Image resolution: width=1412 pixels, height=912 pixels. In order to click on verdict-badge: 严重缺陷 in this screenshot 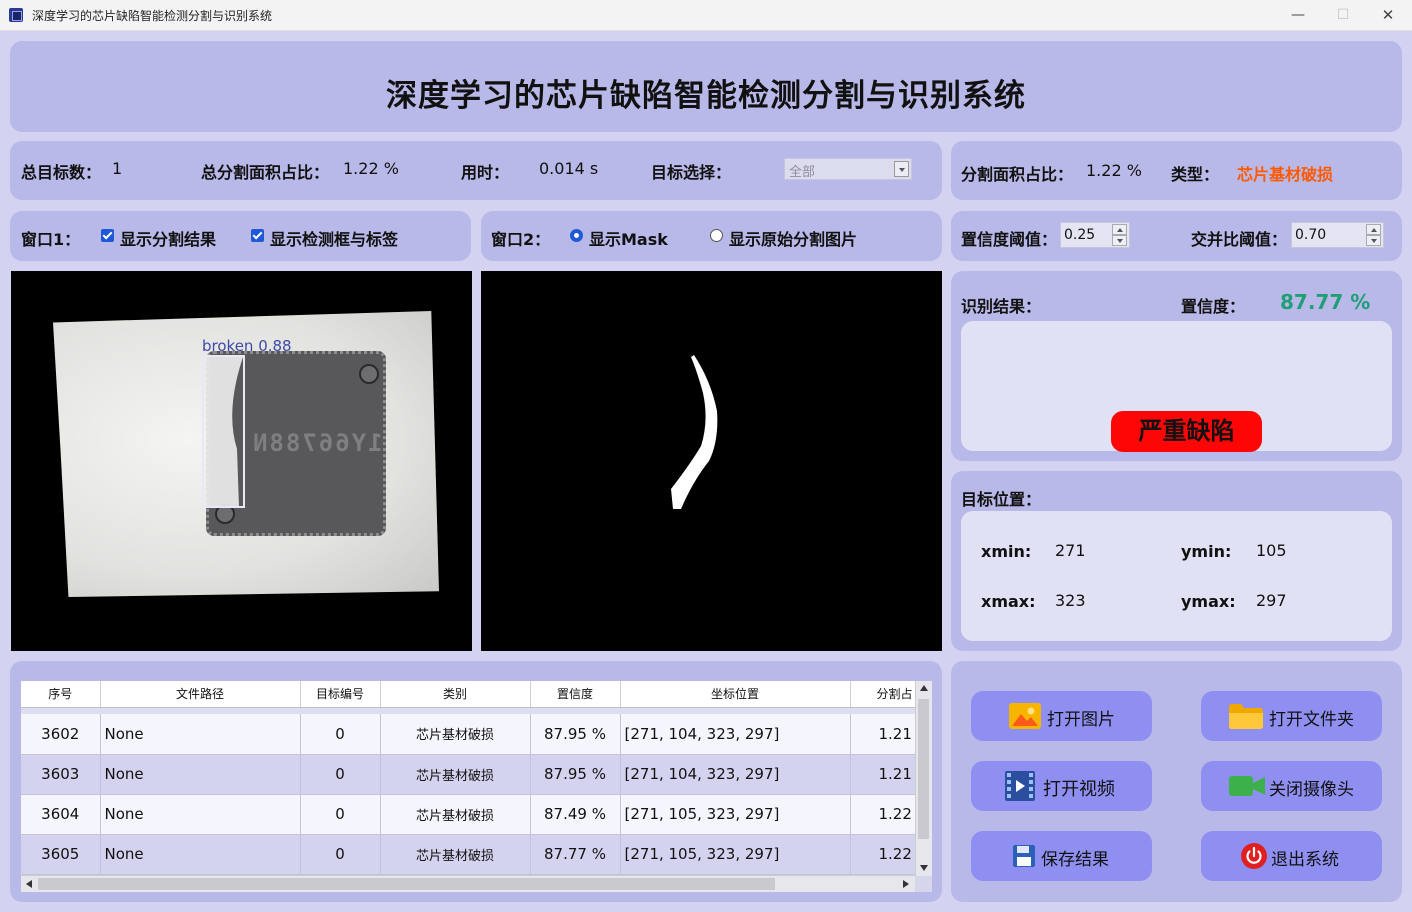, I will do `click(1186, 431)`.